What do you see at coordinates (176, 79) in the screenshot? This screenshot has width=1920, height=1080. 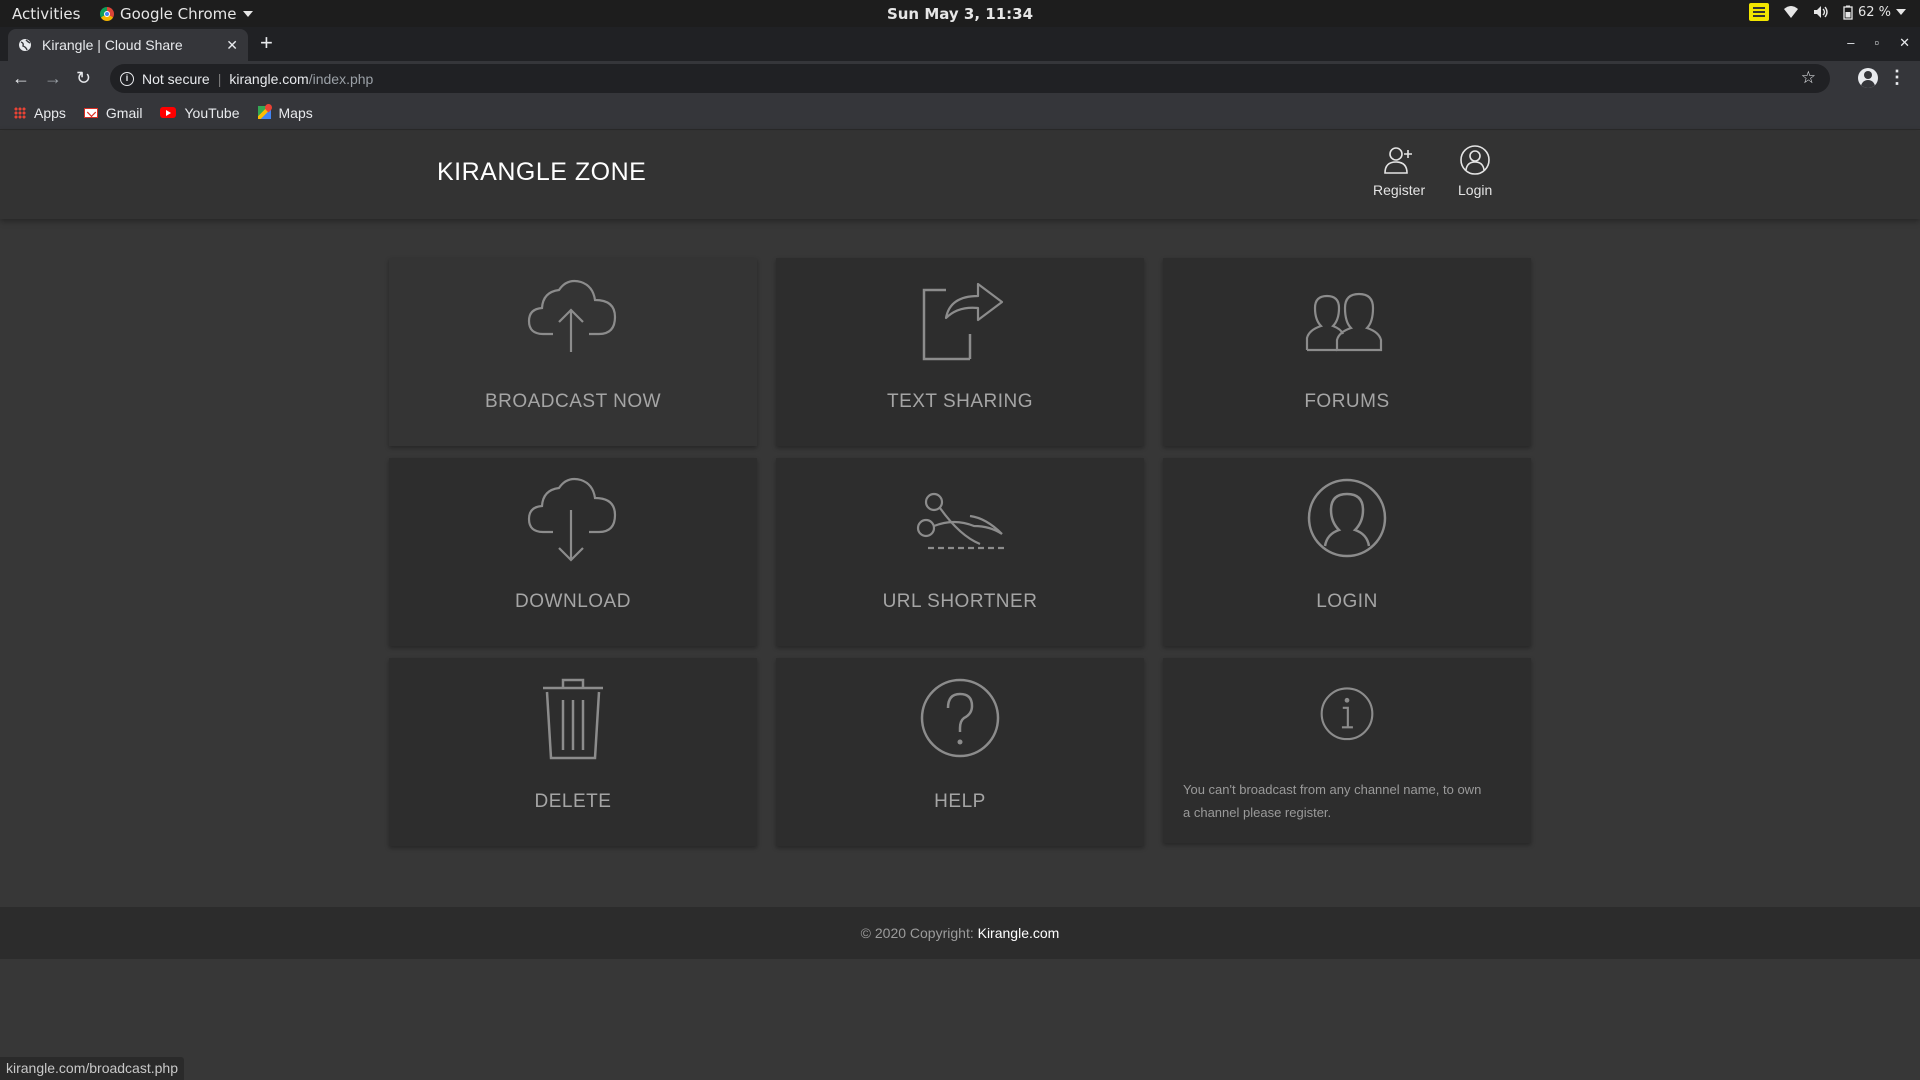 I see `security-label: Not secure` at bounding box center [176, 79].